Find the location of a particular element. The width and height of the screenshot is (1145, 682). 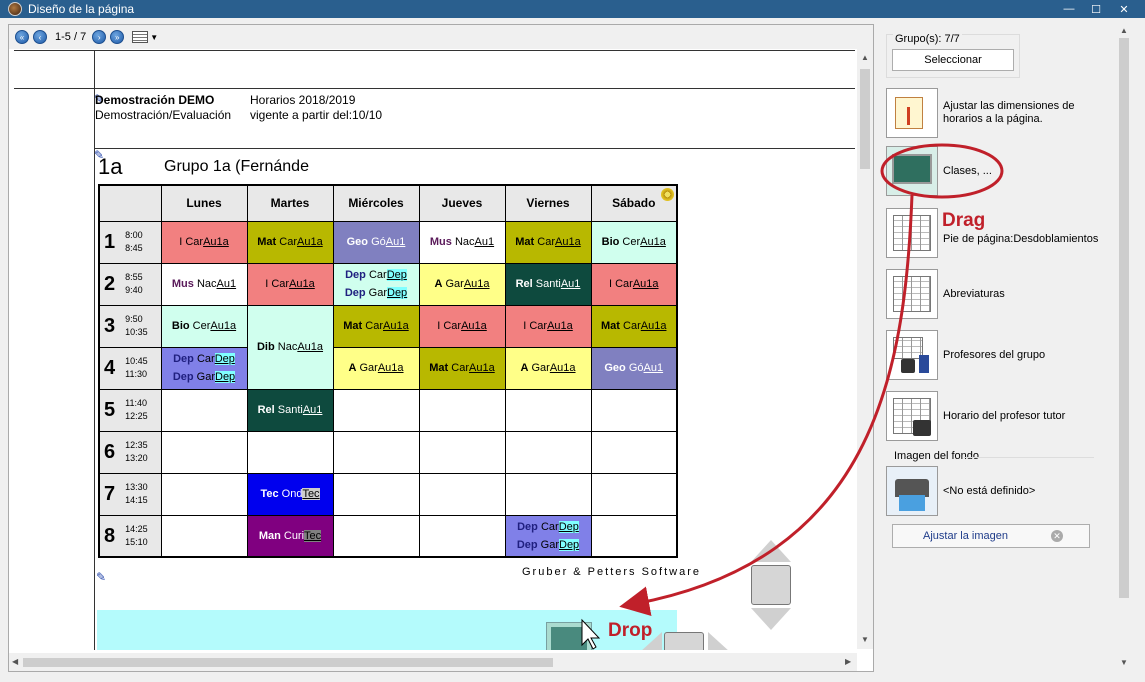

panel-item-group-teachers: Profesores del grupo is located at coordinates (998, 355).